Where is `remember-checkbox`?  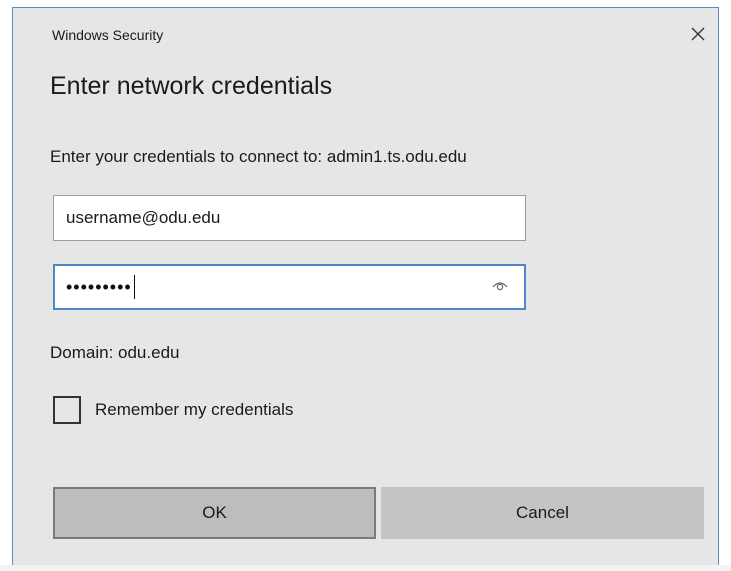 remember-checkbox is located at coordinates (67, 410).